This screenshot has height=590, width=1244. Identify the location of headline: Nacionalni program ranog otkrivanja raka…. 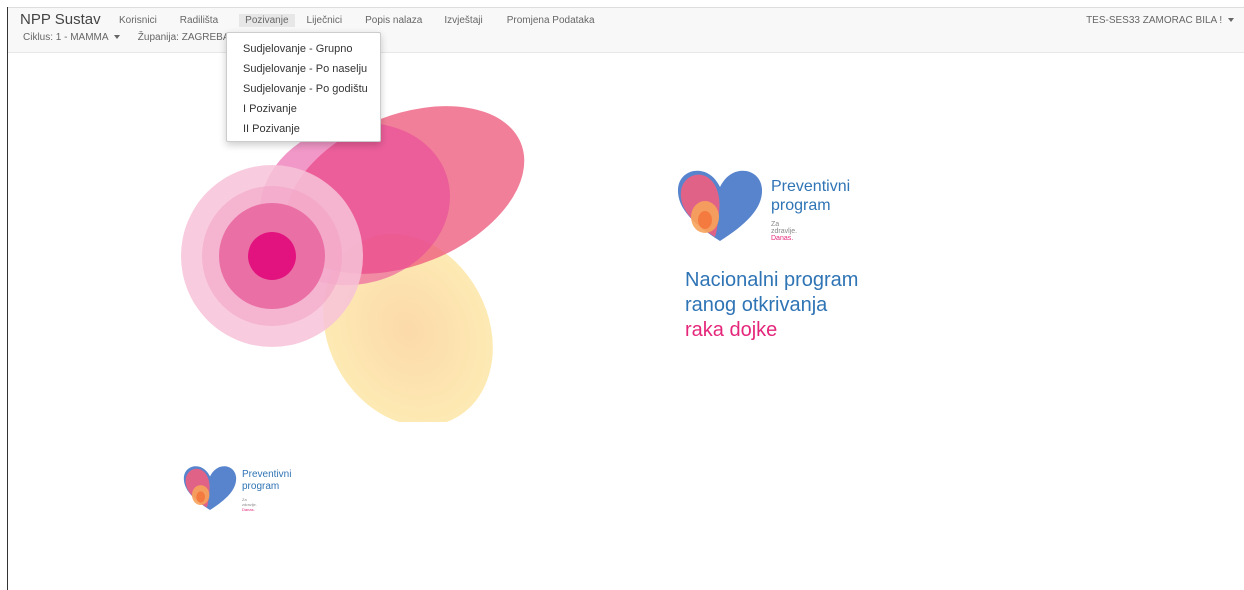
(771, 305).